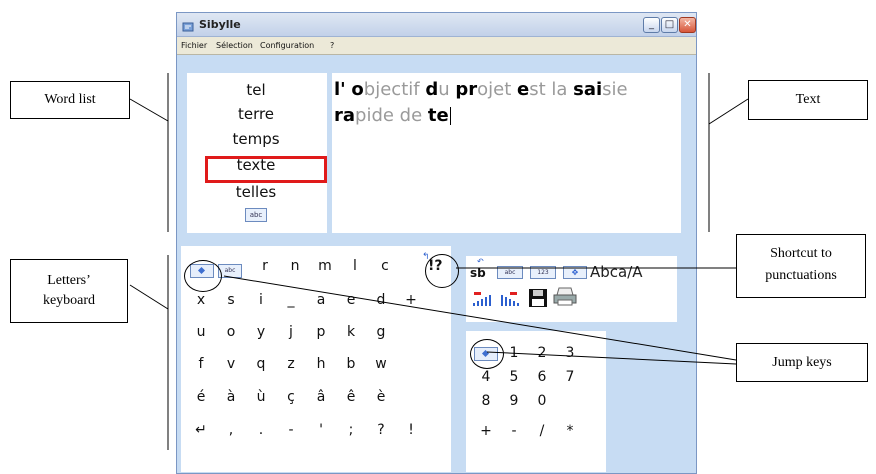  I want to click on jump-key-highlight-circle, so click(203, 276).